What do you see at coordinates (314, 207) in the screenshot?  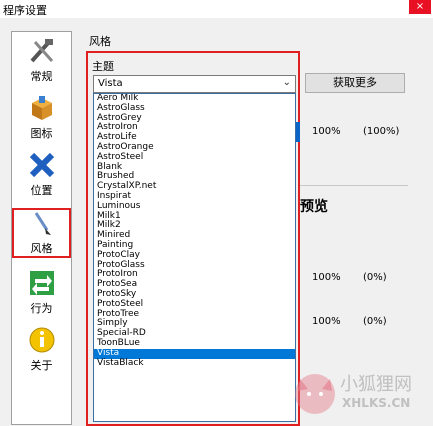 I see `preview-label: 预览` at bounding box center [314, 207].